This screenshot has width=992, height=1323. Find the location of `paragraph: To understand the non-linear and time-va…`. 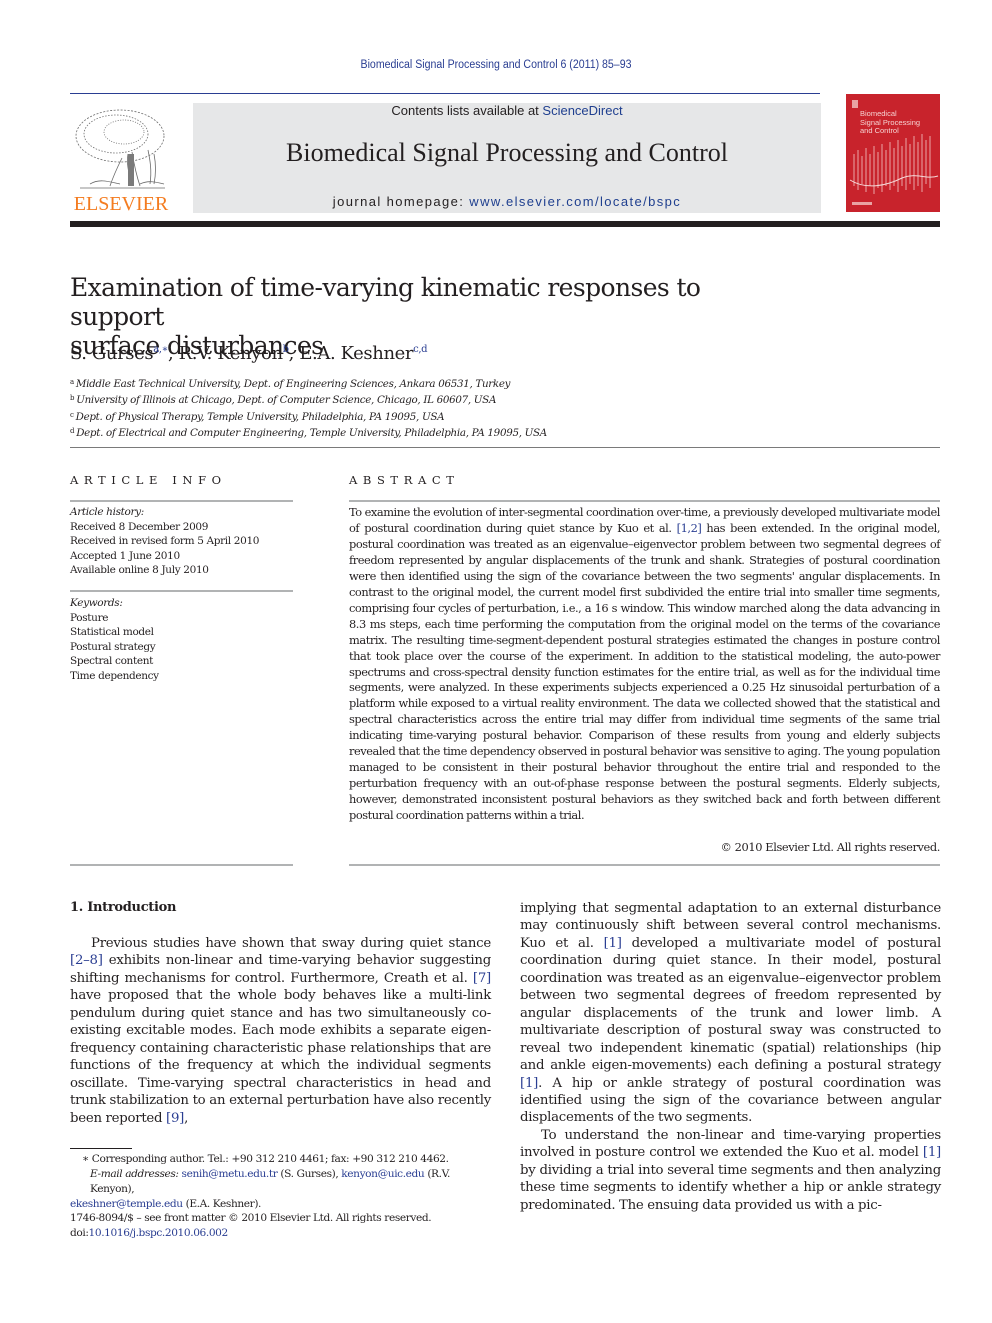

paragraph: To understand the non-linear and time-va… is located at coordinates (730, 1170).